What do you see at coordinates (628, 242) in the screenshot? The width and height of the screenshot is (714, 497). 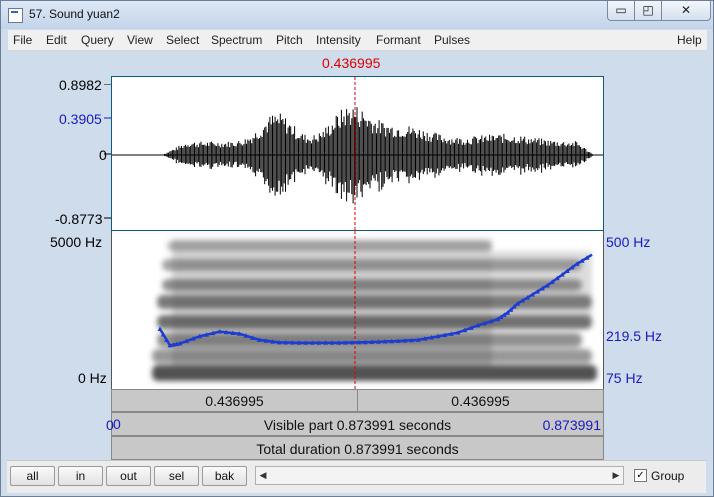 I see `pitch-max-label: 500 Hz` at bounding box center [628, 242].